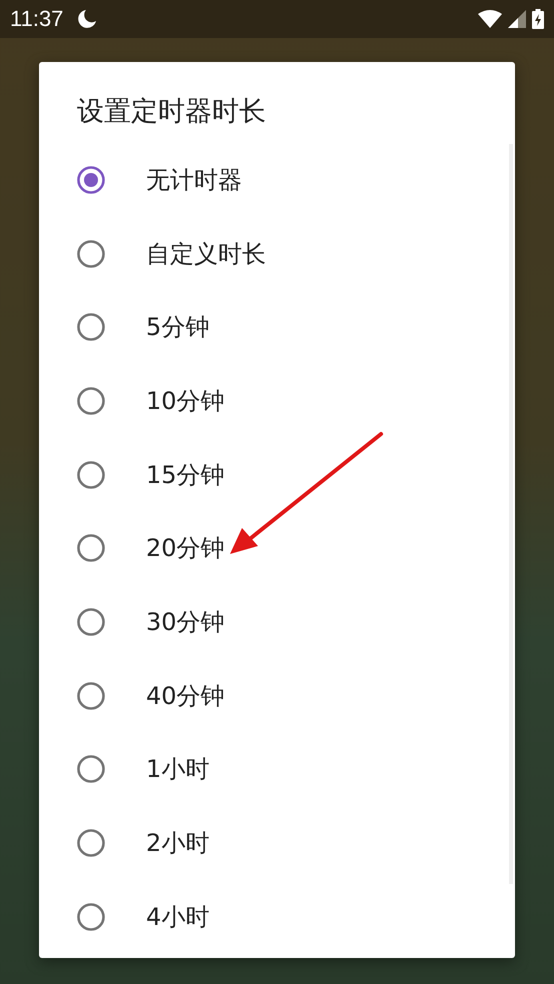  Describe the element at coordinates (277, 180) in the screenshot. I see `radio-option: 无计时器` at that location.